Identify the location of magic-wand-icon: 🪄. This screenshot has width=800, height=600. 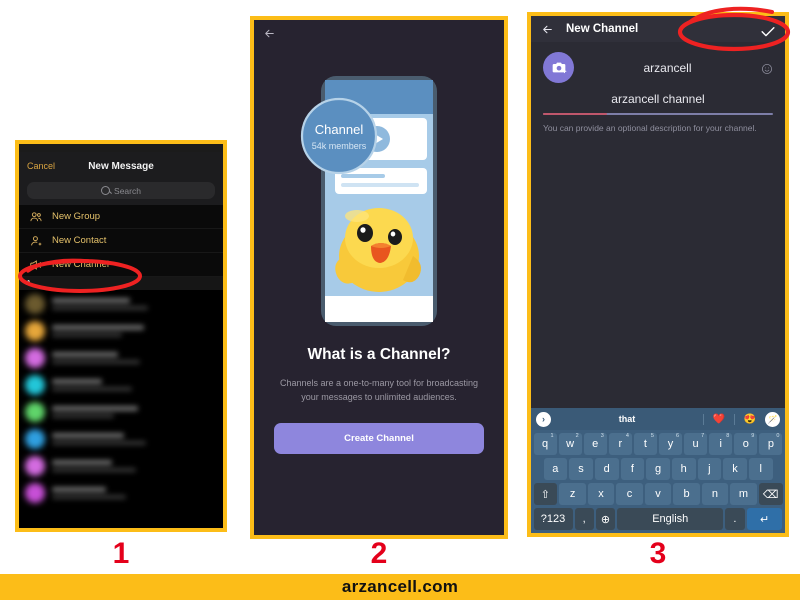
(772, 419).